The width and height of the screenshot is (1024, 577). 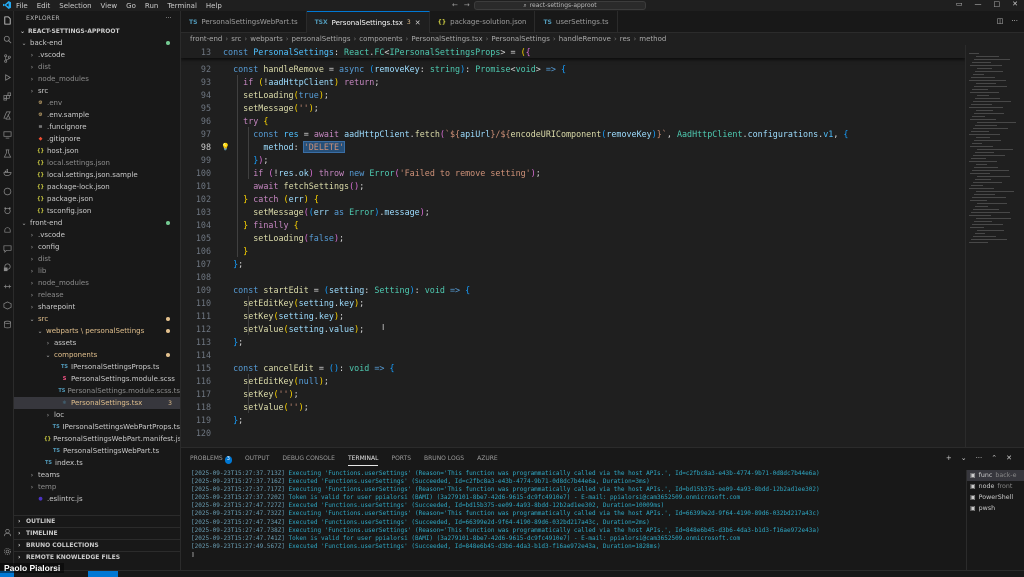 I want to click on copilot-icon, so click(x=7, y=229).